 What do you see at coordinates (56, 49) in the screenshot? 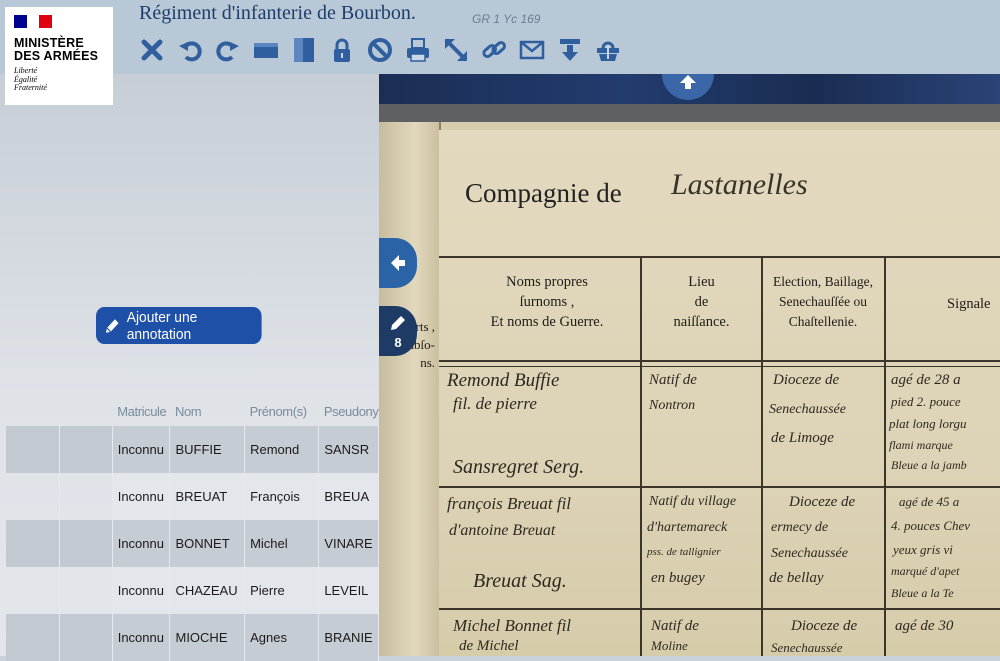
I see `logo-title: MINISTÈRE DES ARMÉES` at bounding box center [56, 49].